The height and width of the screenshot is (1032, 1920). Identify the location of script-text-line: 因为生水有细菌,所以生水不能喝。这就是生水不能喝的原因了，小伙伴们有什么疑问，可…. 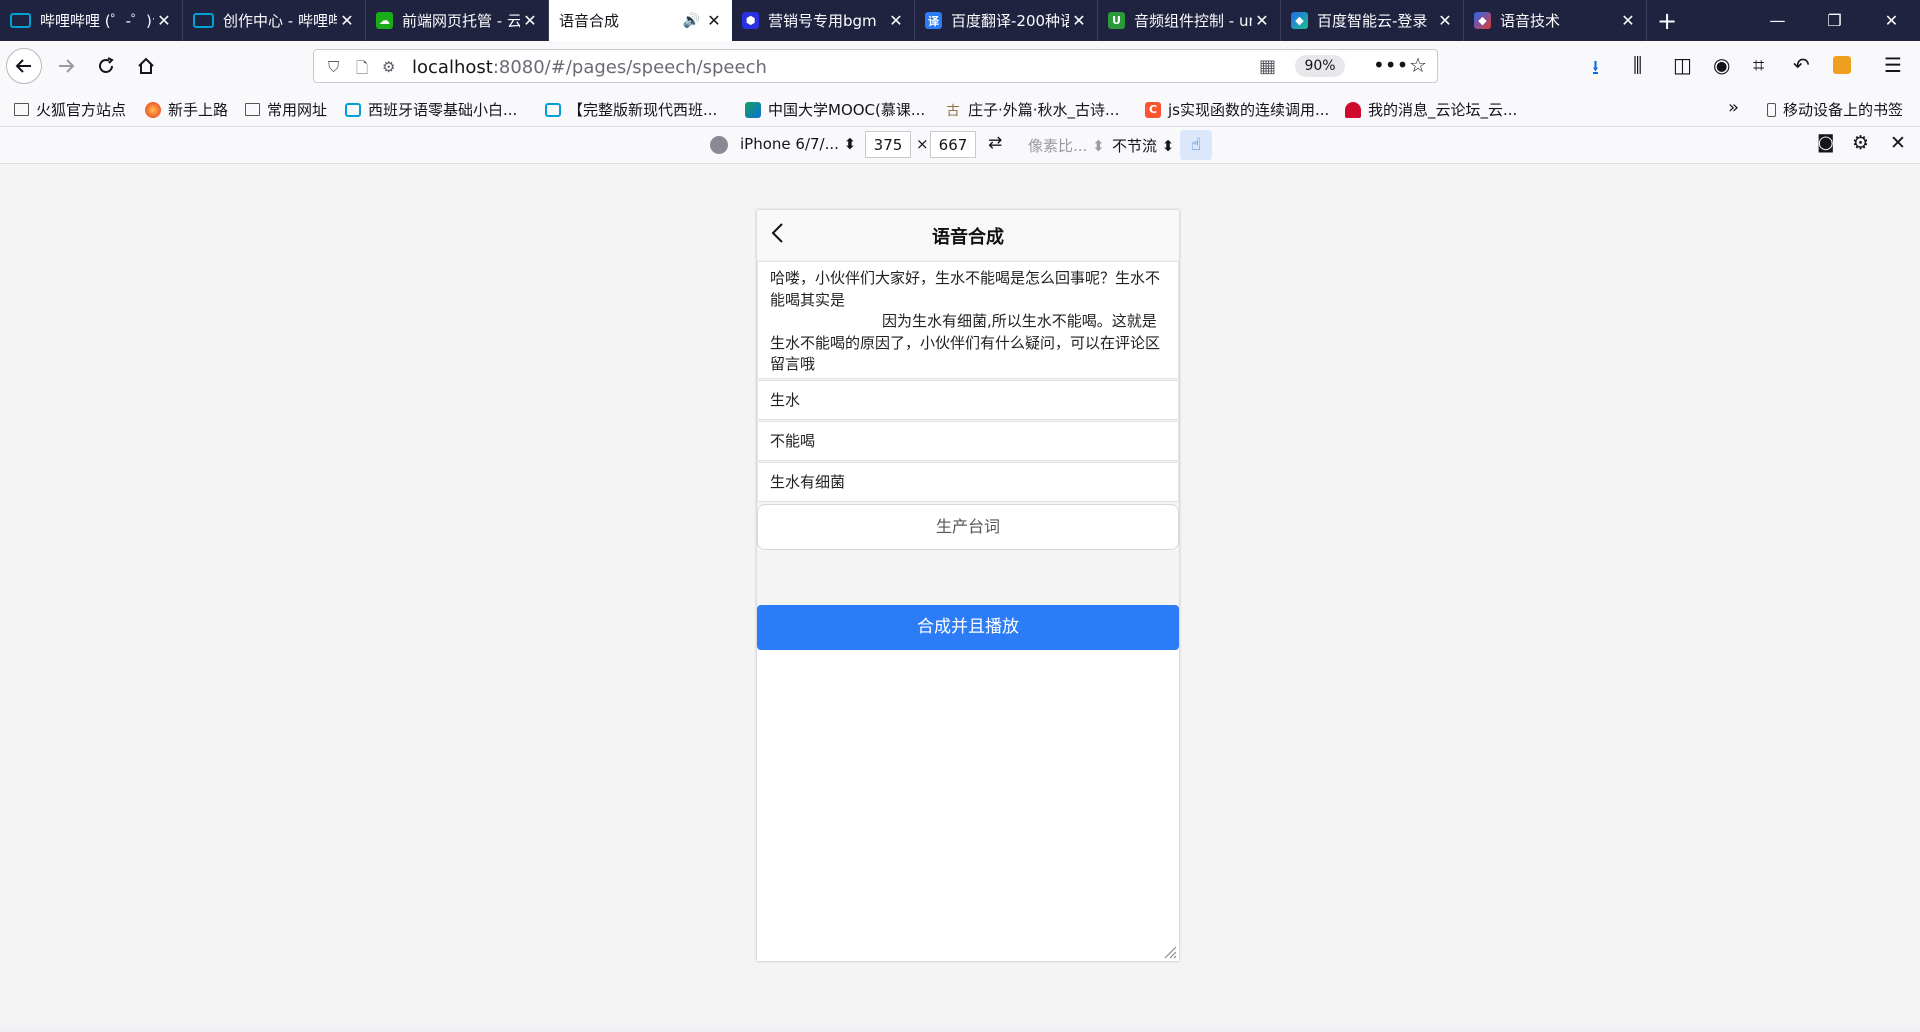
(965, 342).